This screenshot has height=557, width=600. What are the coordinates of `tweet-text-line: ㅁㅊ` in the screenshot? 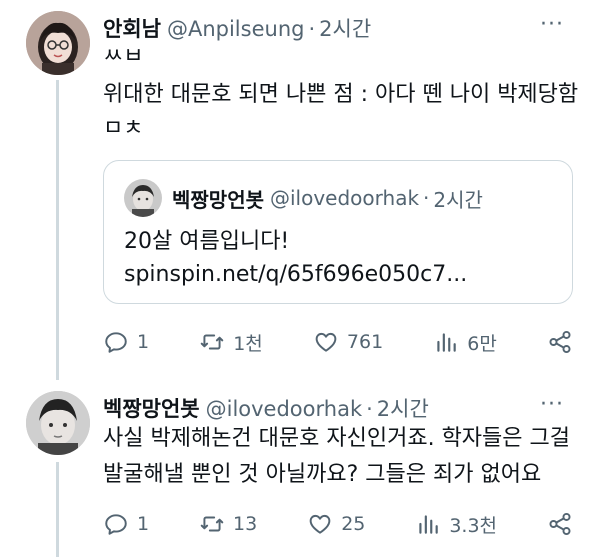 It's located at (123, 128).